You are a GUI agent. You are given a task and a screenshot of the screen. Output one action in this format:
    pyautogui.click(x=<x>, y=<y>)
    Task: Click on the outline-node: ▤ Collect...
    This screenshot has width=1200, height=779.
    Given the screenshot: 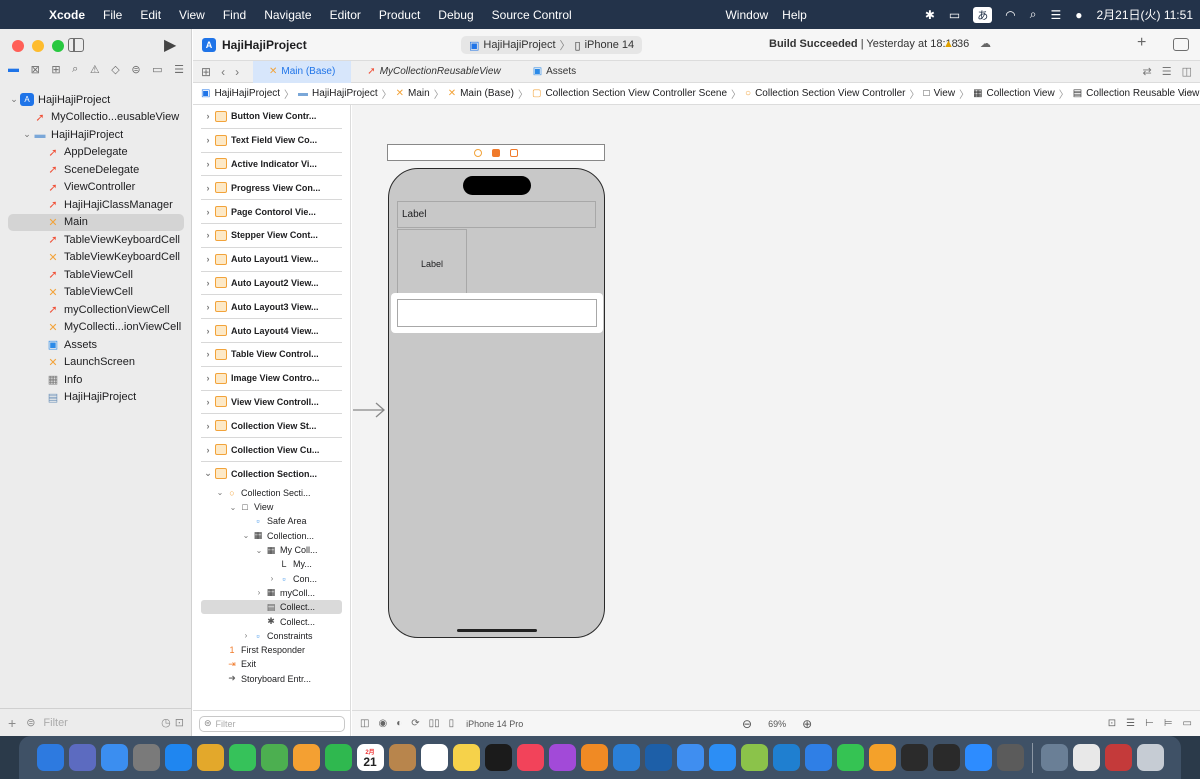 What is the action you would take?
    pyautogui.click(x=271, y=607)
    